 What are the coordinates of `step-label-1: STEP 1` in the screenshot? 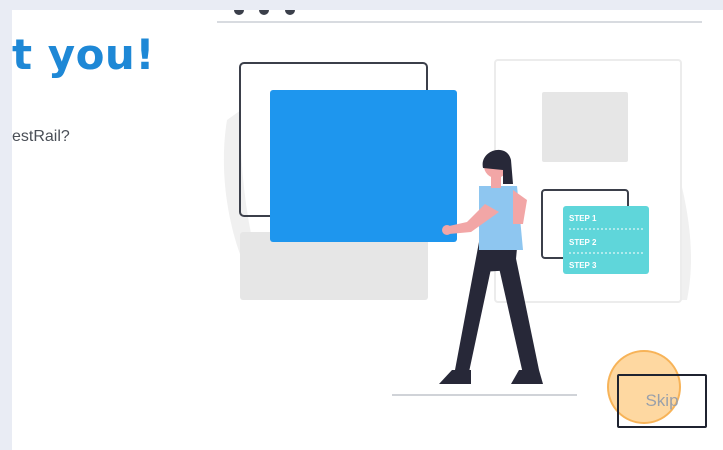 It's located at (583, 218).